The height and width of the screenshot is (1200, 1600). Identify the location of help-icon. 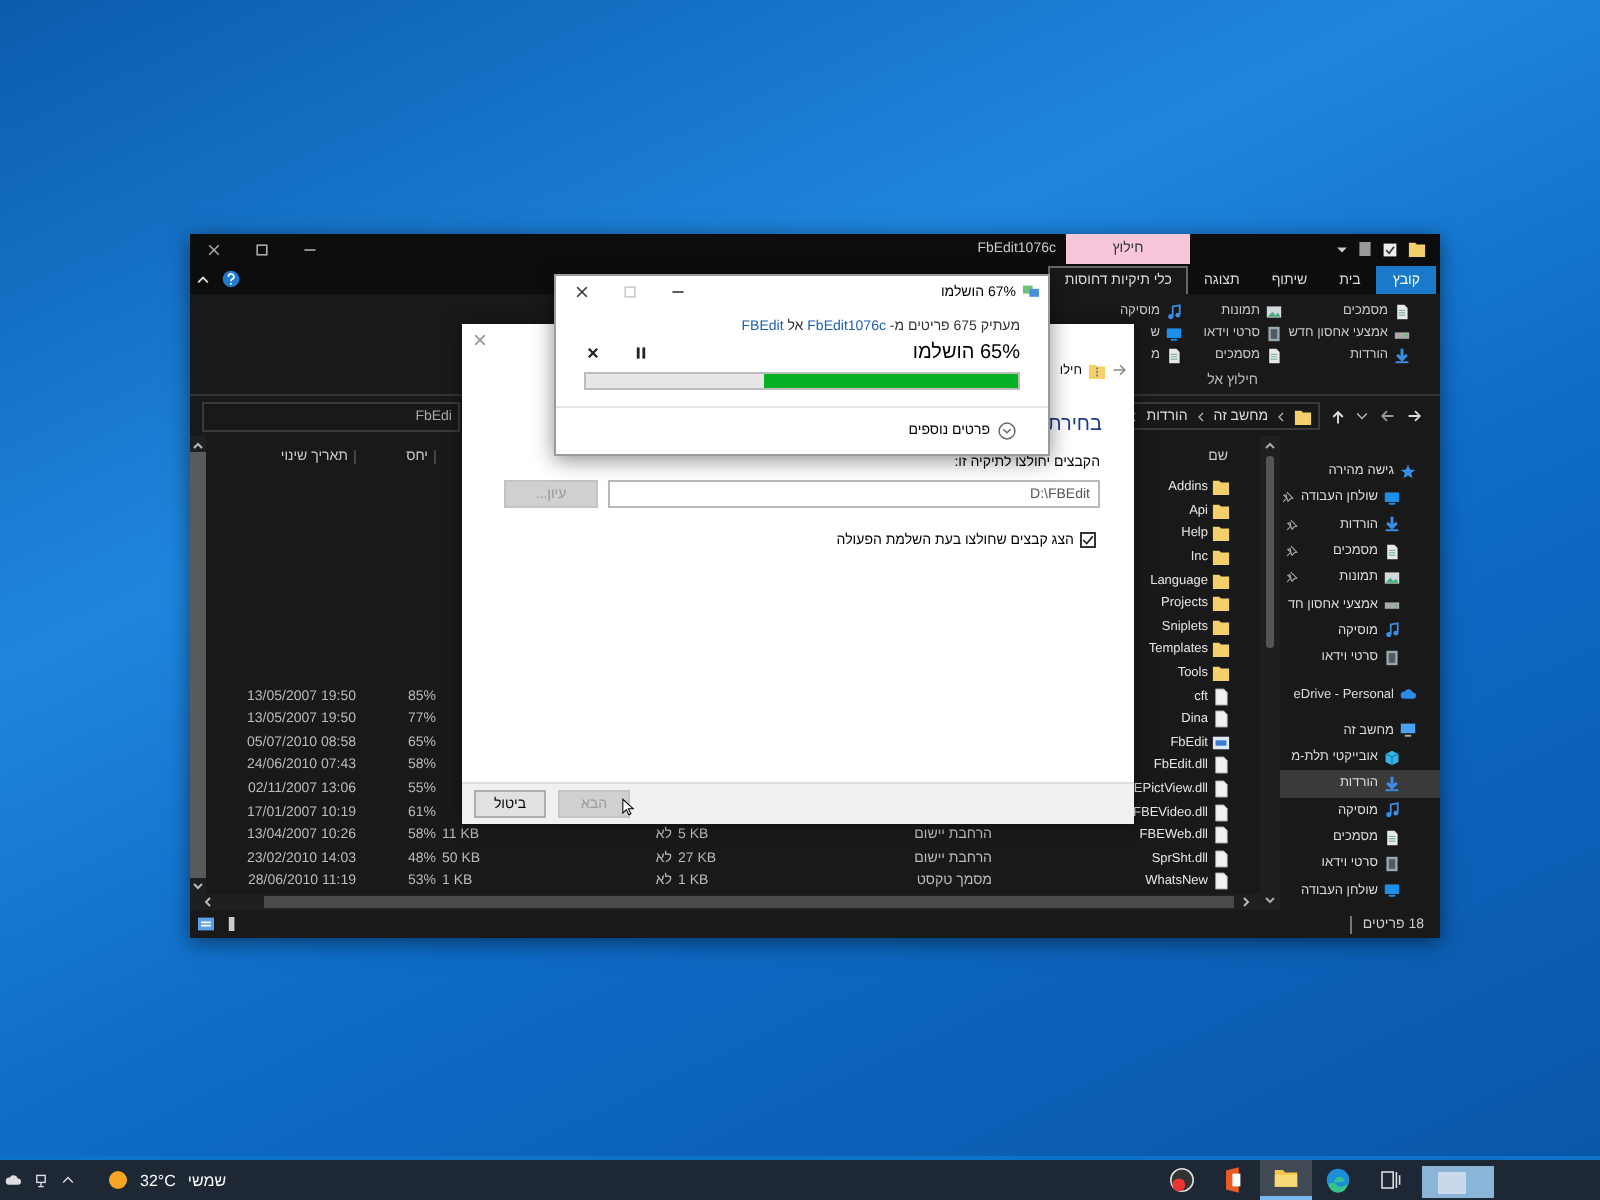
(231, 279).